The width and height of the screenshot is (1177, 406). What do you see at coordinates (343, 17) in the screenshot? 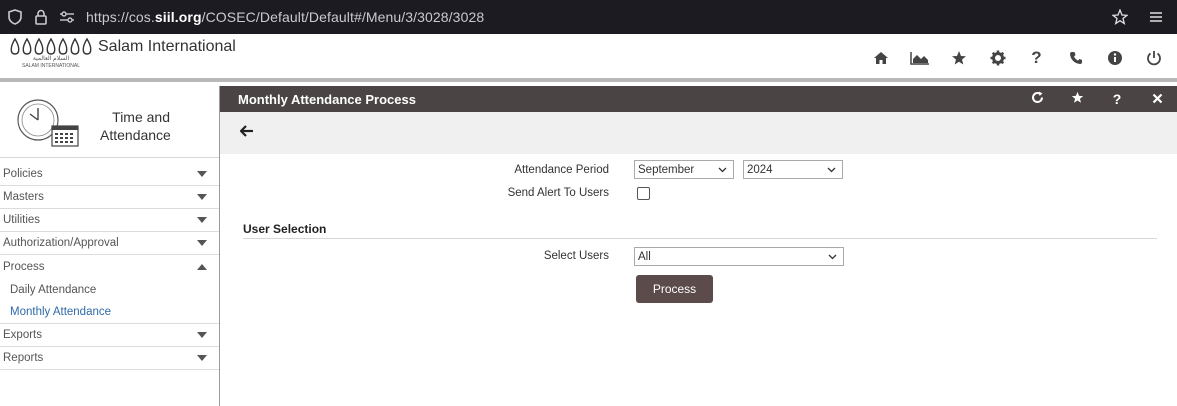
I see `url-path: /COSEC/Default/Default#/Menu/3/3028/3028` at bounding box center [343, 17].